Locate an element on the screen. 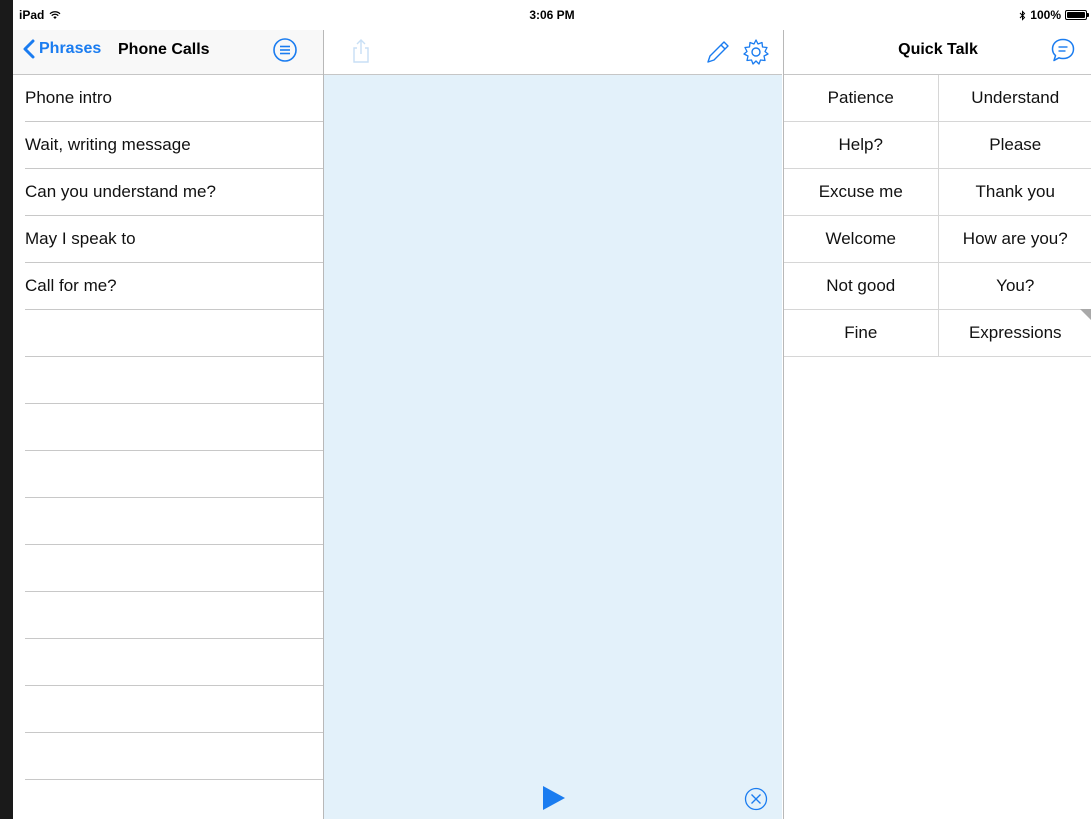 The height and width of the screenshot is (819, 1091). back-label: Phrases is located at coordinates (70, 48).